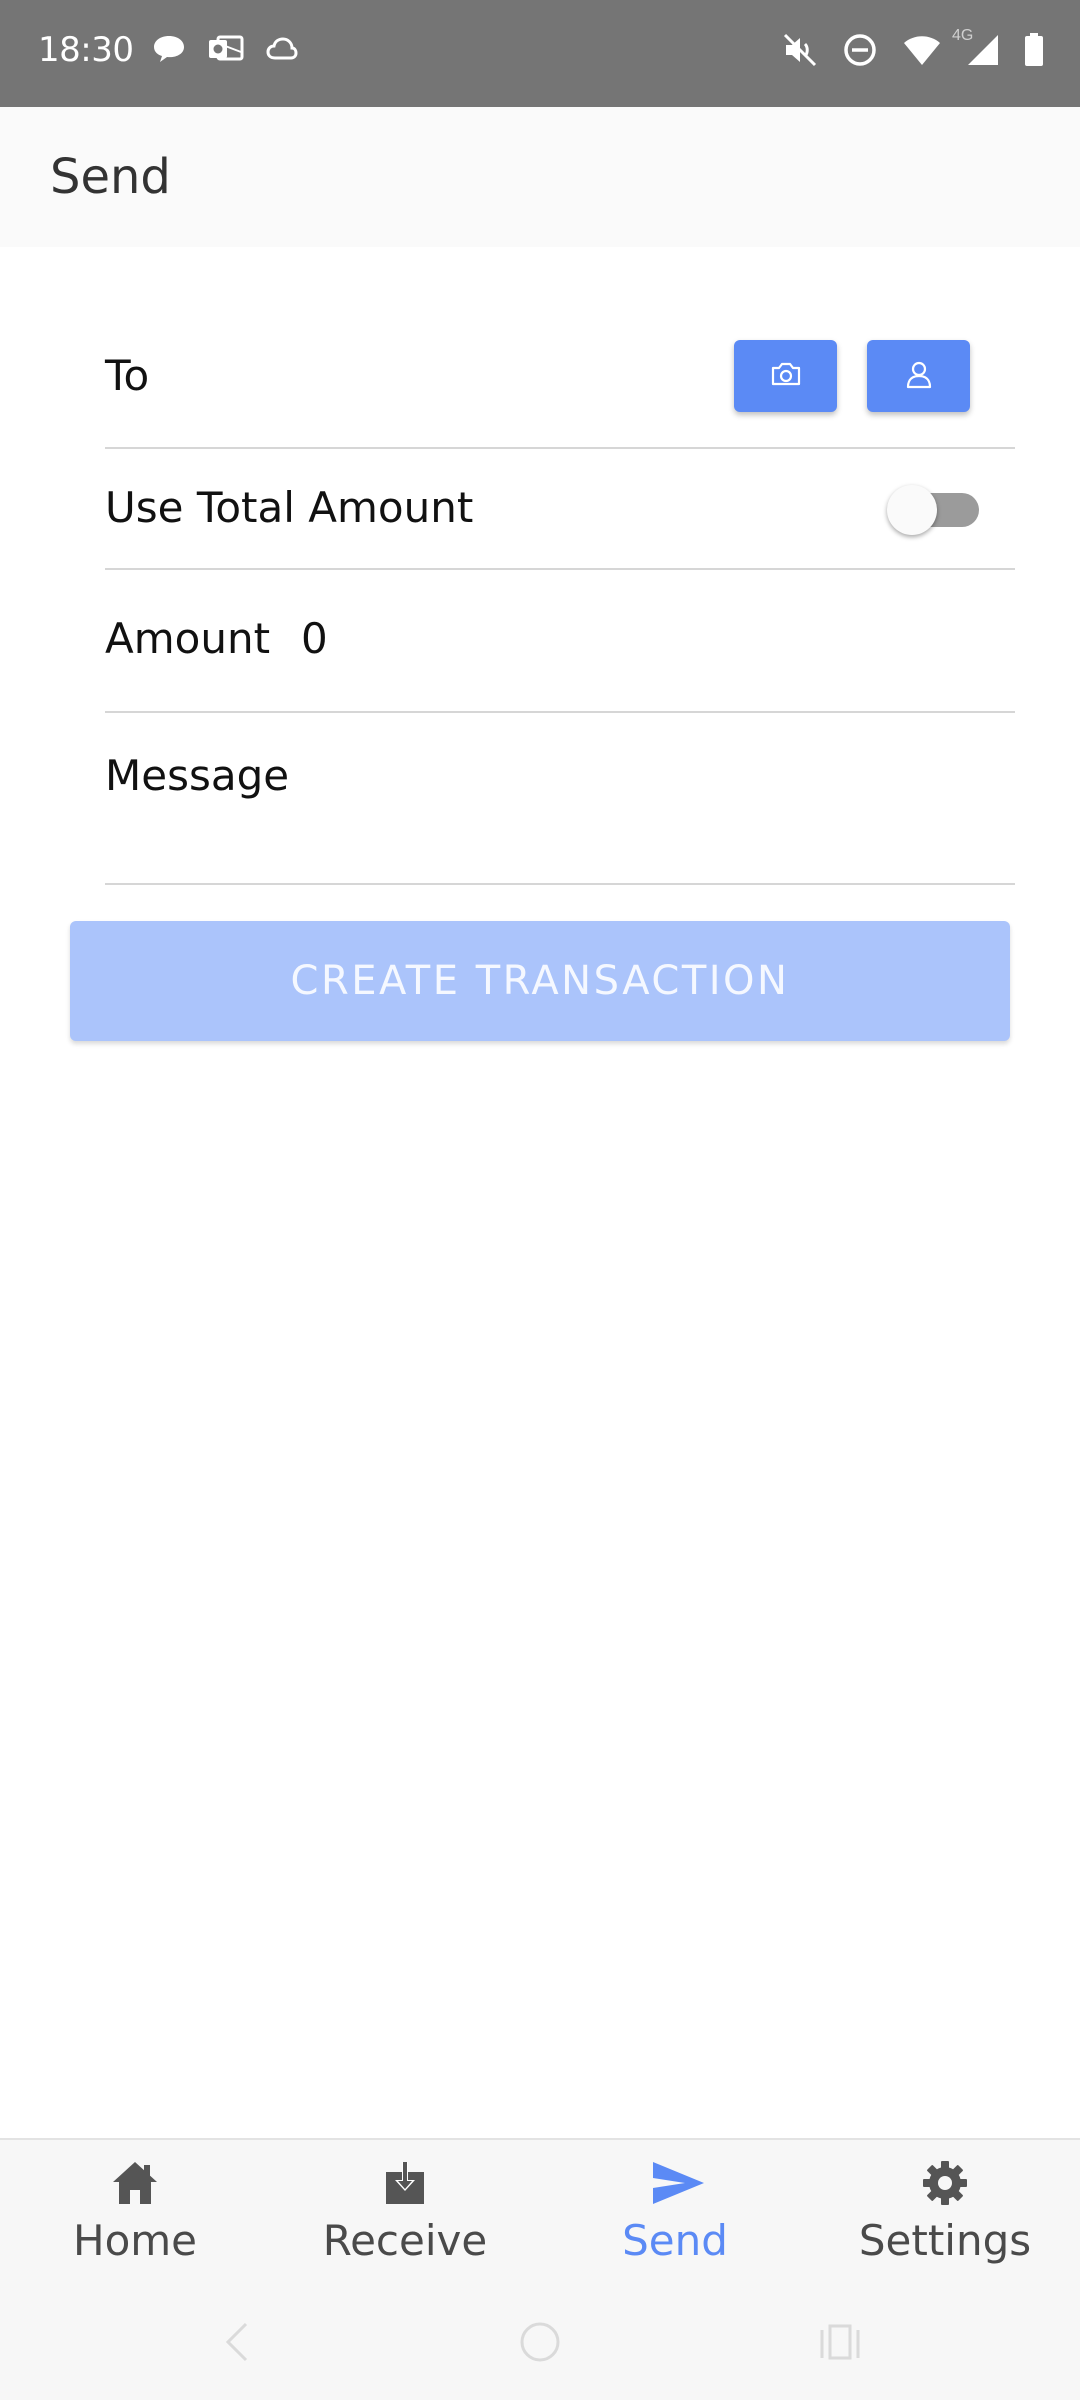 The width and height of the screenshot is (1080, 2400). I want to click on create-transaction-button: CREATE TRANSACTION, so click(540, 981).